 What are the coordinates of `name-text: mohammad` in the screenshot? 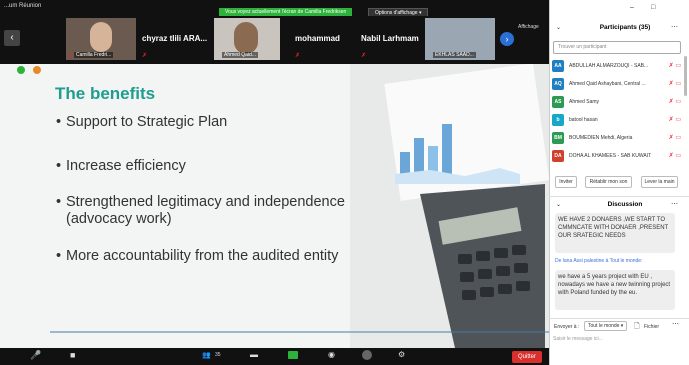 It's located at (317, 38).